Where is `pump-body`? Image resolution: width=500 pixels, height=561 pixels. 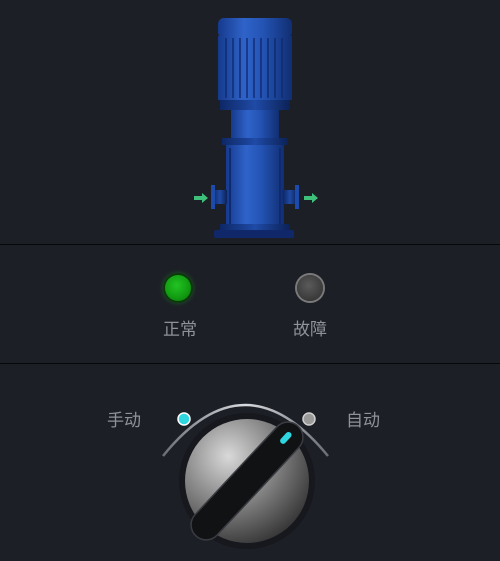
pump-body is located at coordinates (255, 185).